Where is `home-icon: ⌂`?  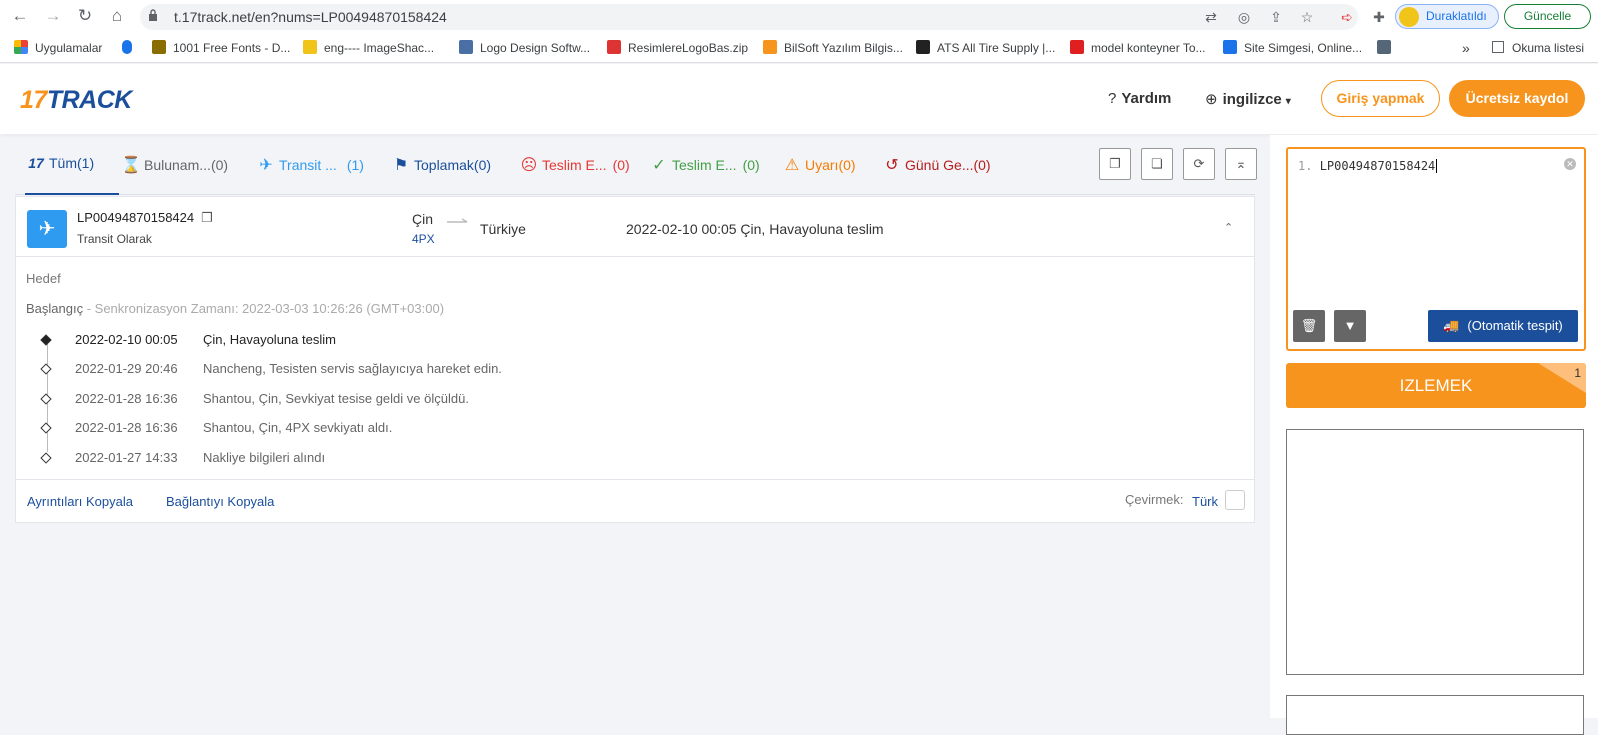 home-icon: ⌂ is located at coordinates (117, 16).